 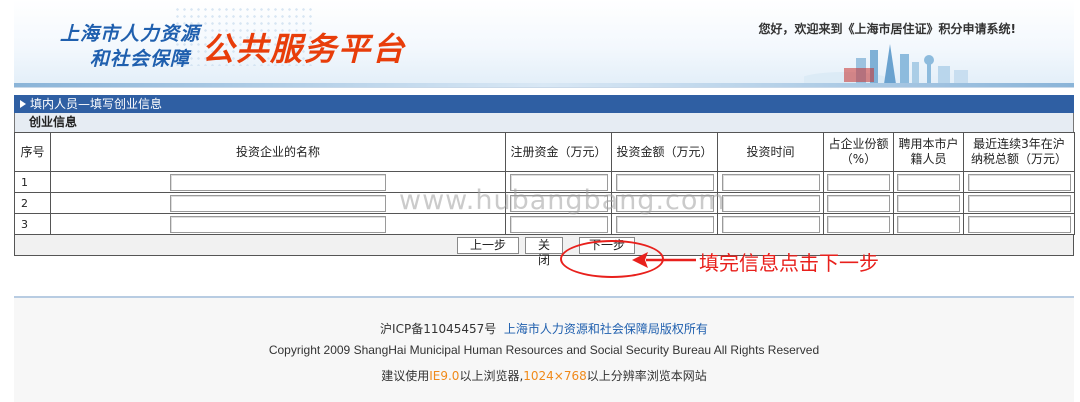 I want to click on col-header-registered-capital: 注册资金（万元）, so click(x=558, y=152).